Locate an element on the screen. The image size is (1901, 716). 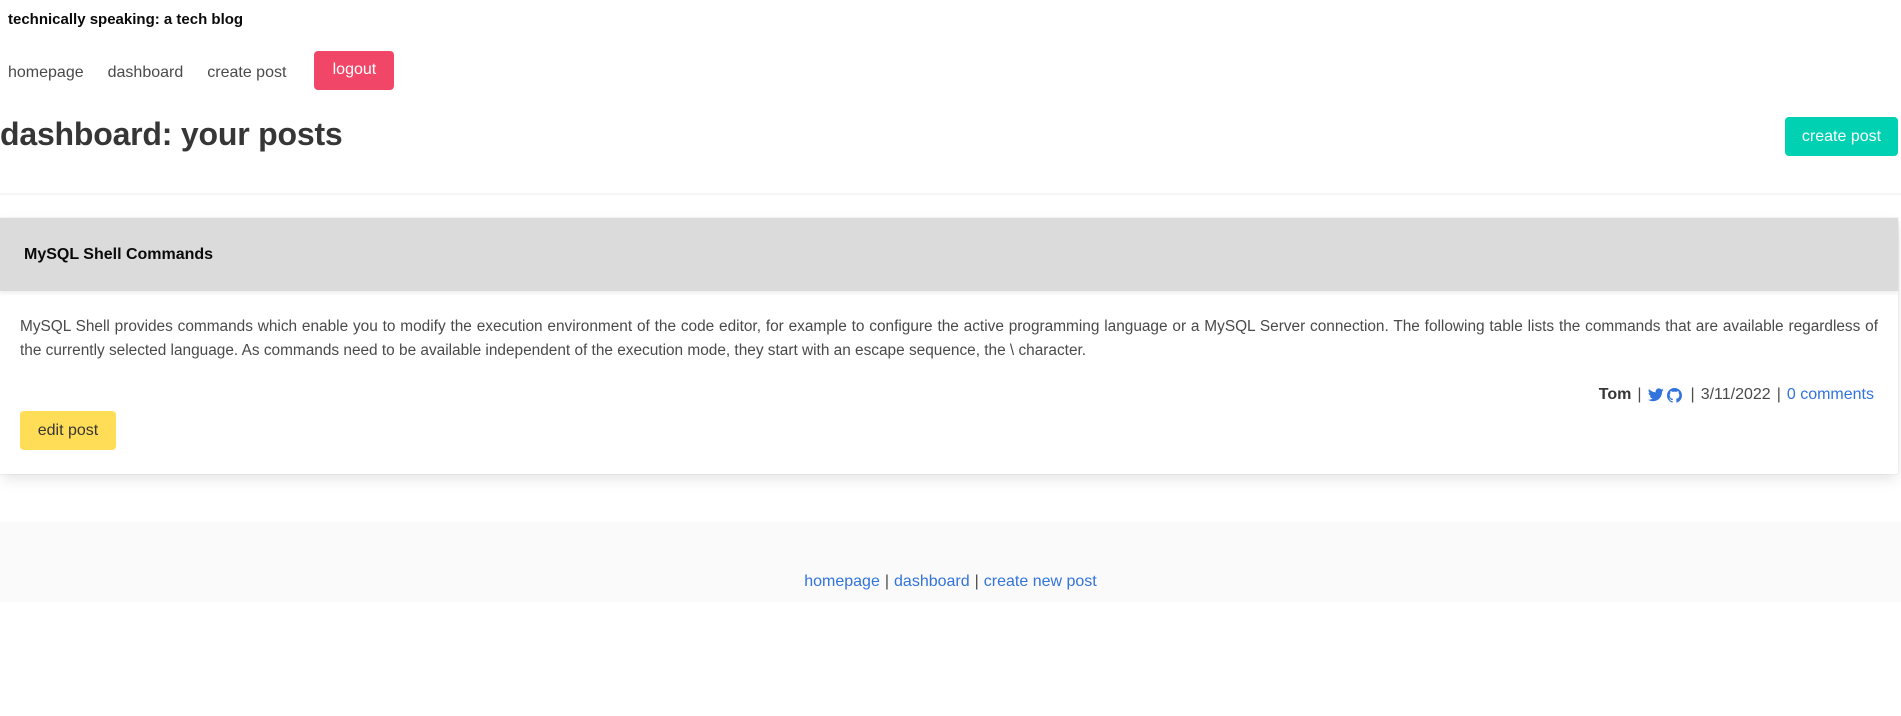
github-icon is located at coordinates (1674, 395).